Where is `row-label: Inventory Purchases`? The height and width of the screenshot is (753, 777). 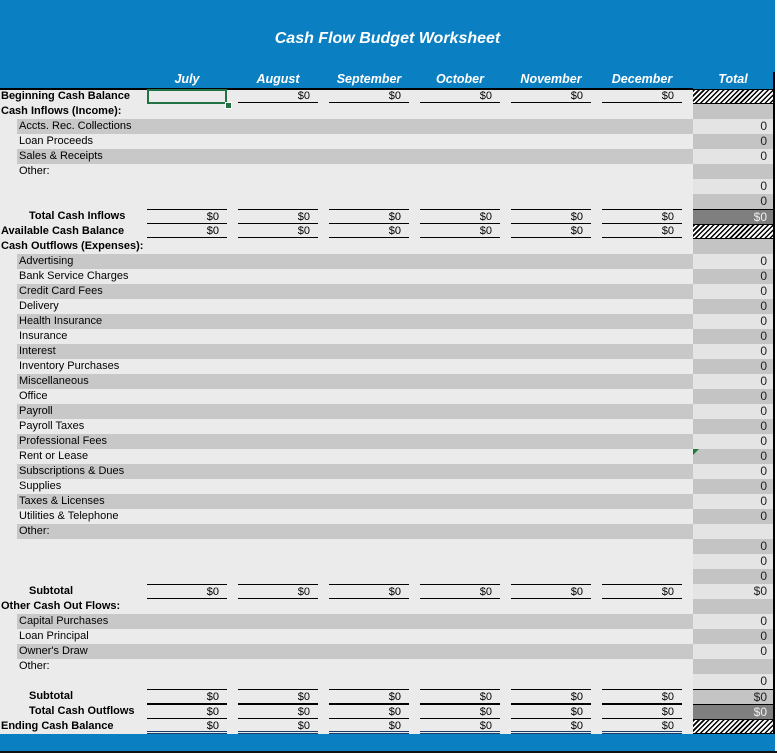 row-label: Inventory Purchases is located at coordinates (69, 366).